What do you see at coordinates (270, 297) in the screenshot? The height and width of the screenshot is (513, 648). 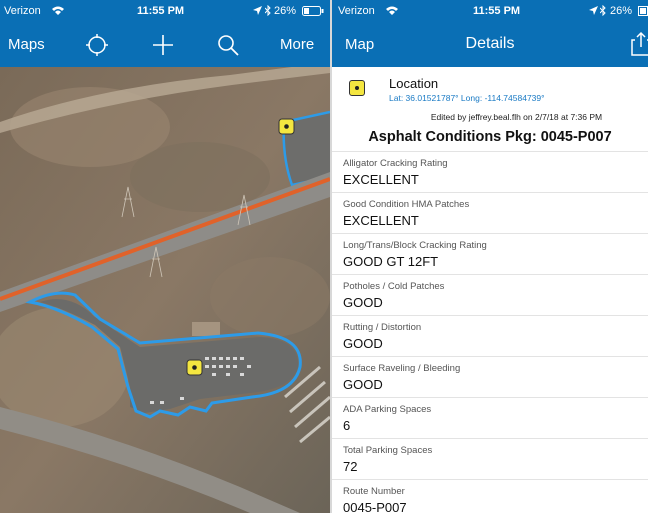 I see `terrain-patch` at bounding box center [270, 297].